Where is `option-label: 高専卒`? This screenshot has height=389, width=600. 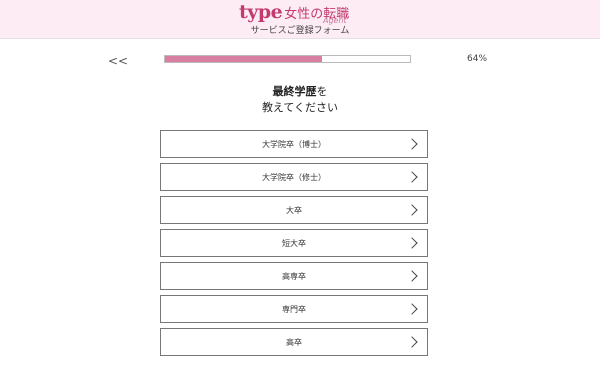 option-label: 高専卒 is located at coordinates (294, 276).